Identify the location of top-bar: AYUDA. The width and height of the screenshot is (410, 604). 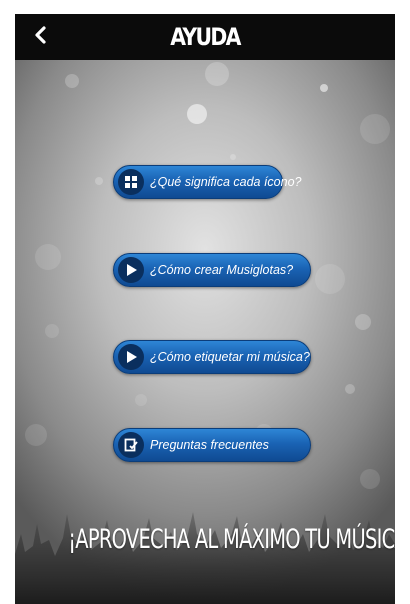
(205, 37).